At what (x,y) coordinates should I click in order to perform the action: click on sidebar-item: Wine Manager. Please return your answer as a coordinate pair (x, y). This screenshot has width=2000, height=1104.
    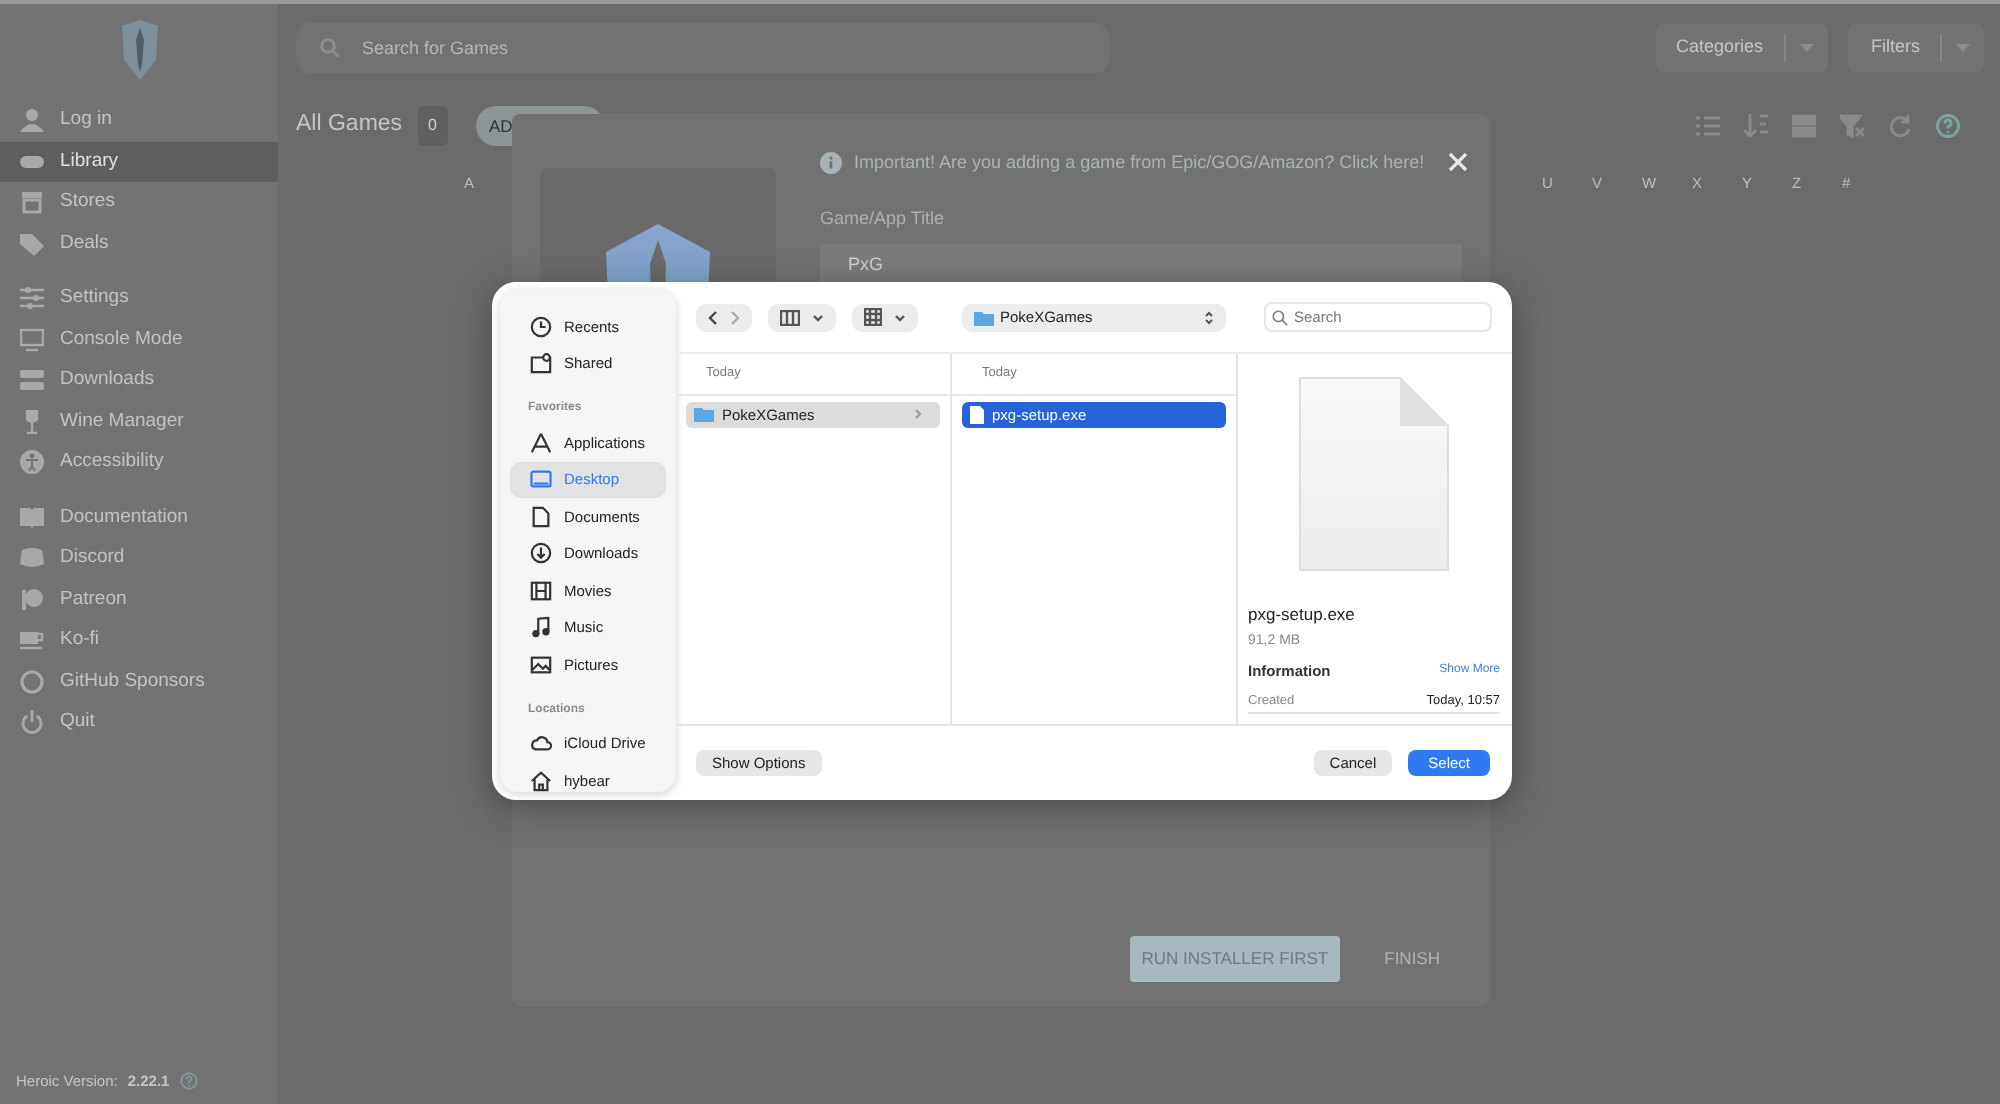
    Looking at the image, I should click on (139, 421).